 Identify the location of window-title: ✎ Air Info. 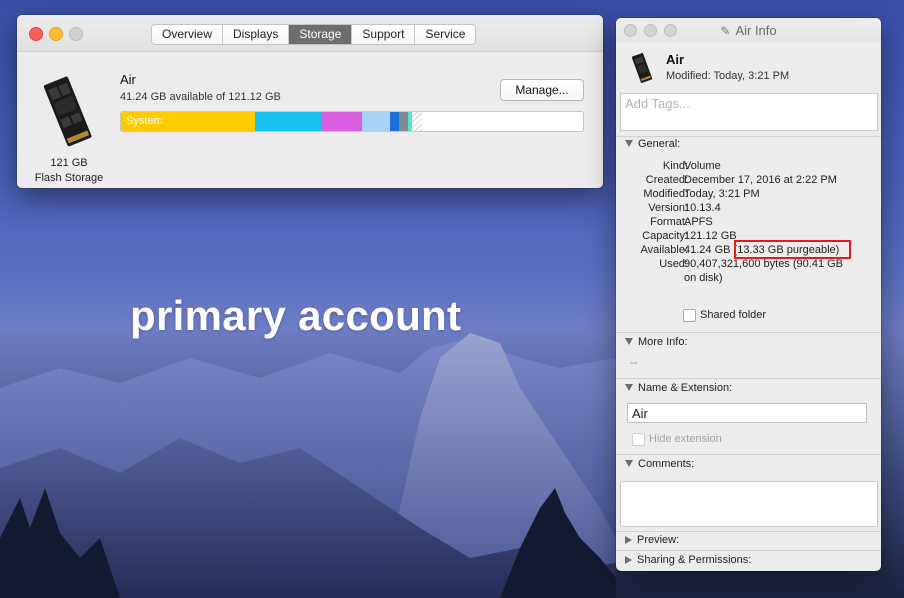
(748, 30).